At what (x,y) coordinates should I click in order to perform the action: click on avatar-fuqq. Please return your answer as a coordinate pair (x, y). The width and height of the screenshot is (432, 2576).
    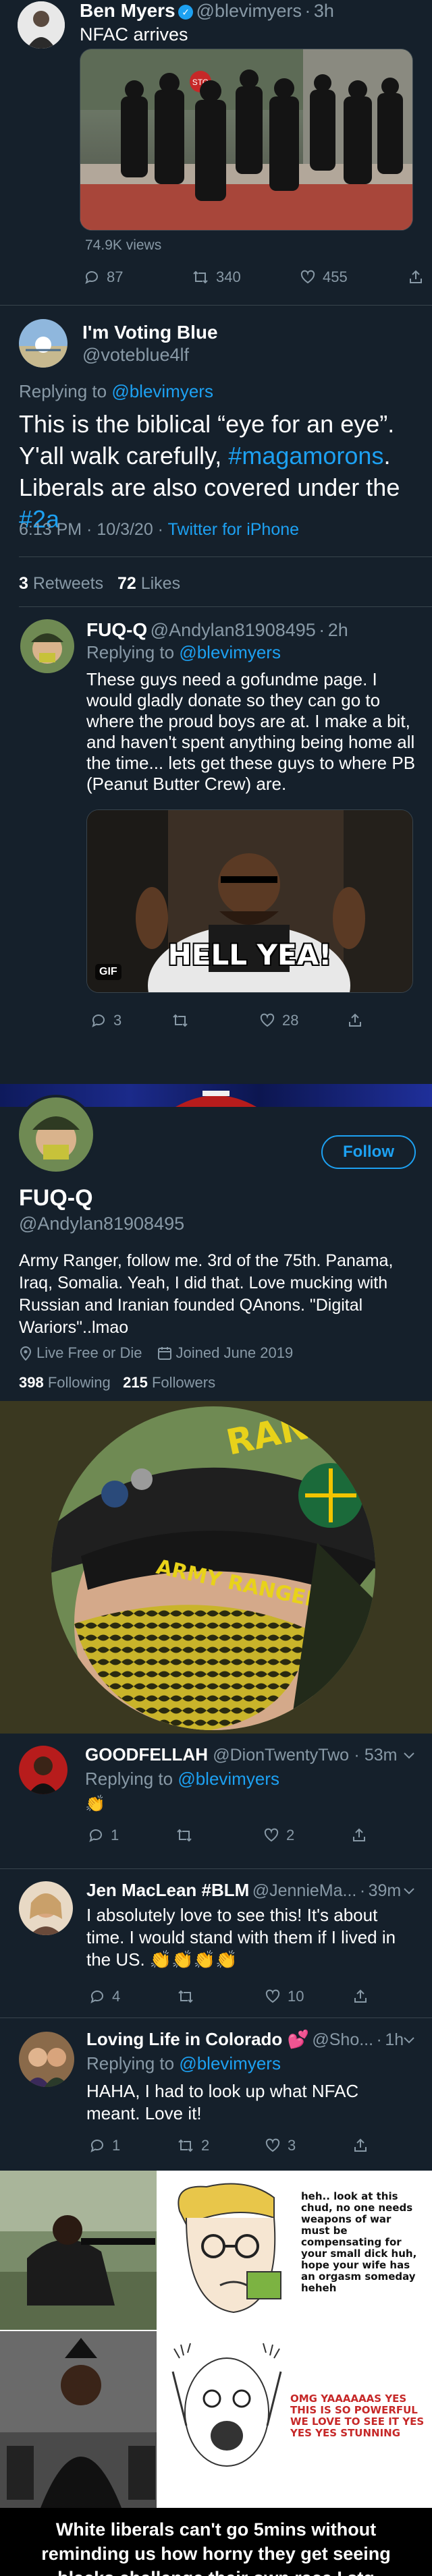
    Looking at the image, I should click on (47, 646).